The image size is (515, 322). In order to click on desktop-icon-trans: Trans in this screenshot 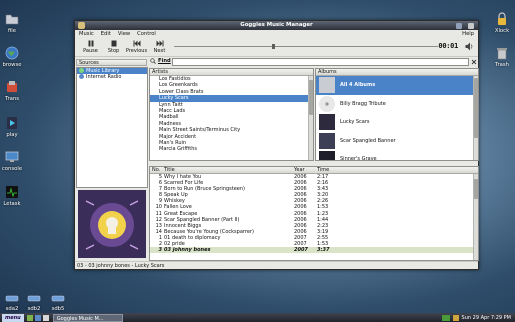, I will do `click(12, 91)`.